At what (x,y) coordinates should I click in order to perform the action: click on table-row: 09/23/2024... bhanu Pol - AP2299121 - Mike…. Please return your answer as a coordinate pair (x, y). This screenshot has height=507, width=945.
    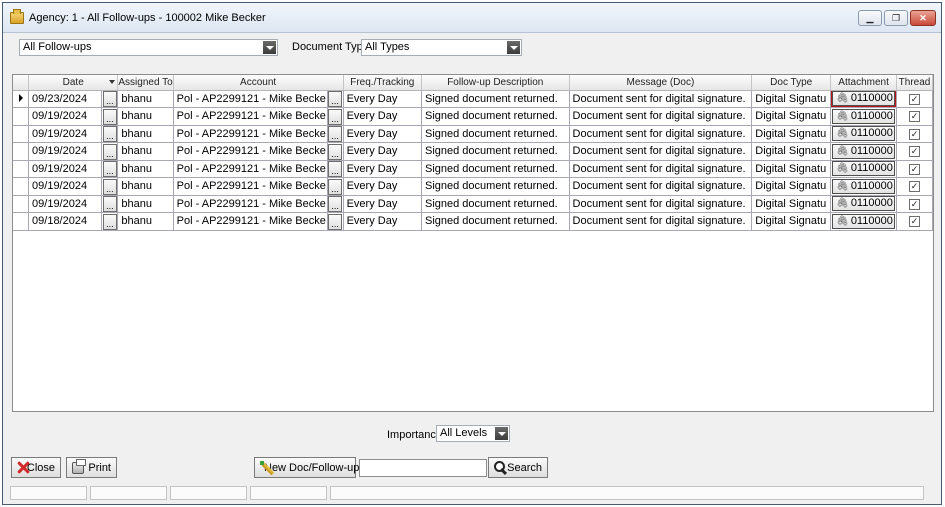
    Looking at the image, I should click on (473, 99).